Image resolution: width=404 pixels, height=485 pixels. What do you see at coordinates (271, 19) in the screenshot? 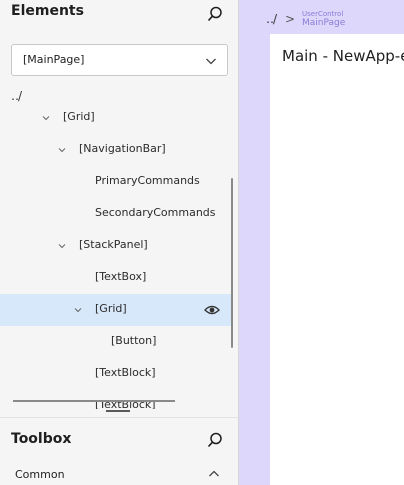
I see `breadcrumb-up-link: ‥/` at bounding box center [271, 19].